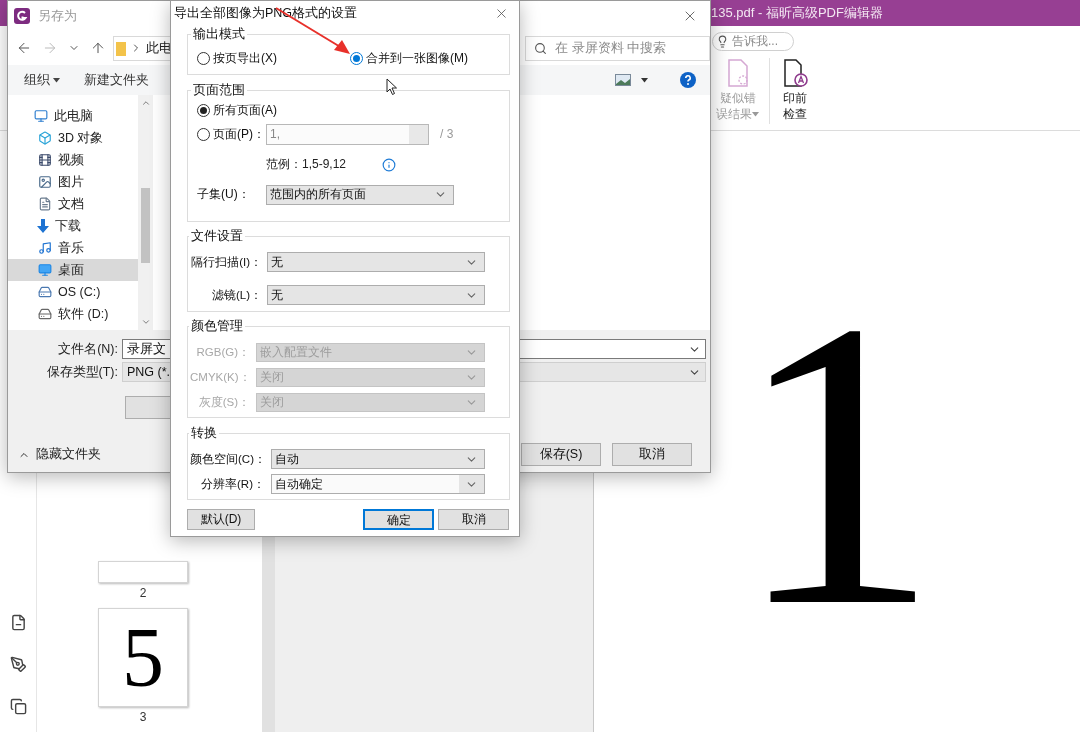 The height and width of the screenshot is (732, 1080). I want to click on radio-label: 所有页面(A), so click(245, 110).